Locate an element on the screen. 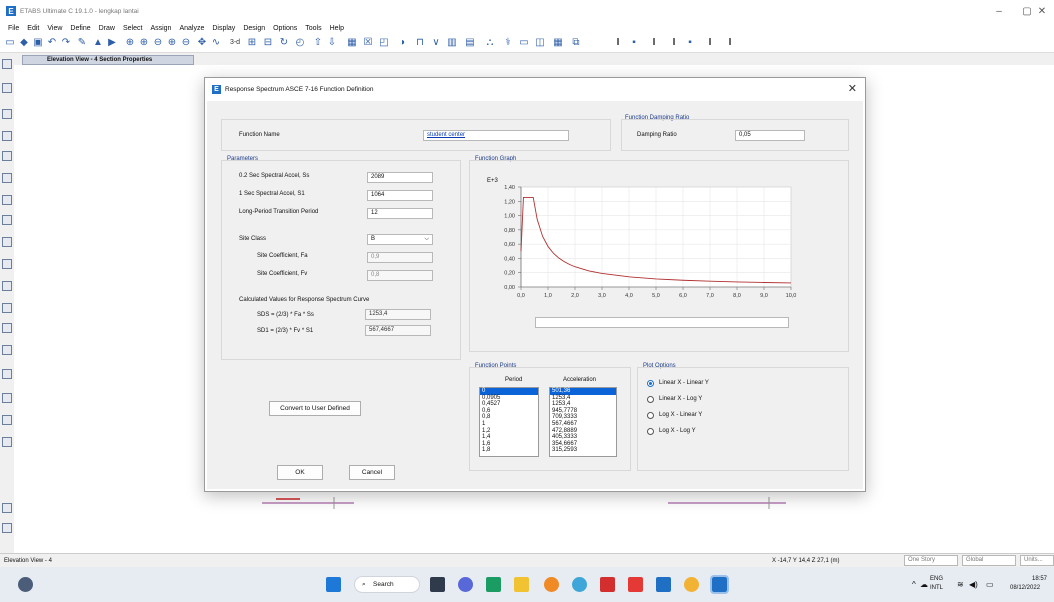 Image resolution: width=1054 pixels, height=602 pixels. design-icon: ⛬ is located at coordinates (490, 43).